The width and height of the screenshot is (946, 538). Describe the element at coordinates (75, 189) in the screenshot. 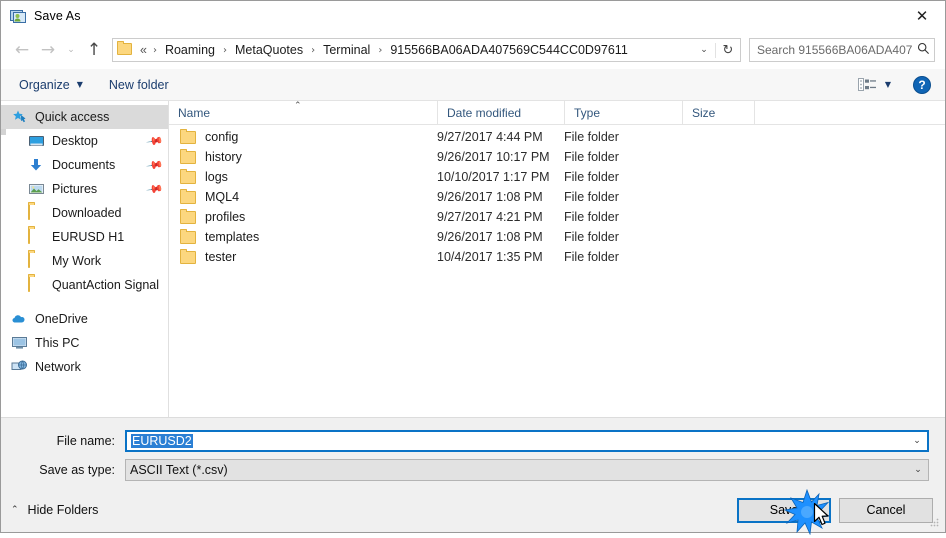

I see `sidebar-item-label: Pictures` at that location.